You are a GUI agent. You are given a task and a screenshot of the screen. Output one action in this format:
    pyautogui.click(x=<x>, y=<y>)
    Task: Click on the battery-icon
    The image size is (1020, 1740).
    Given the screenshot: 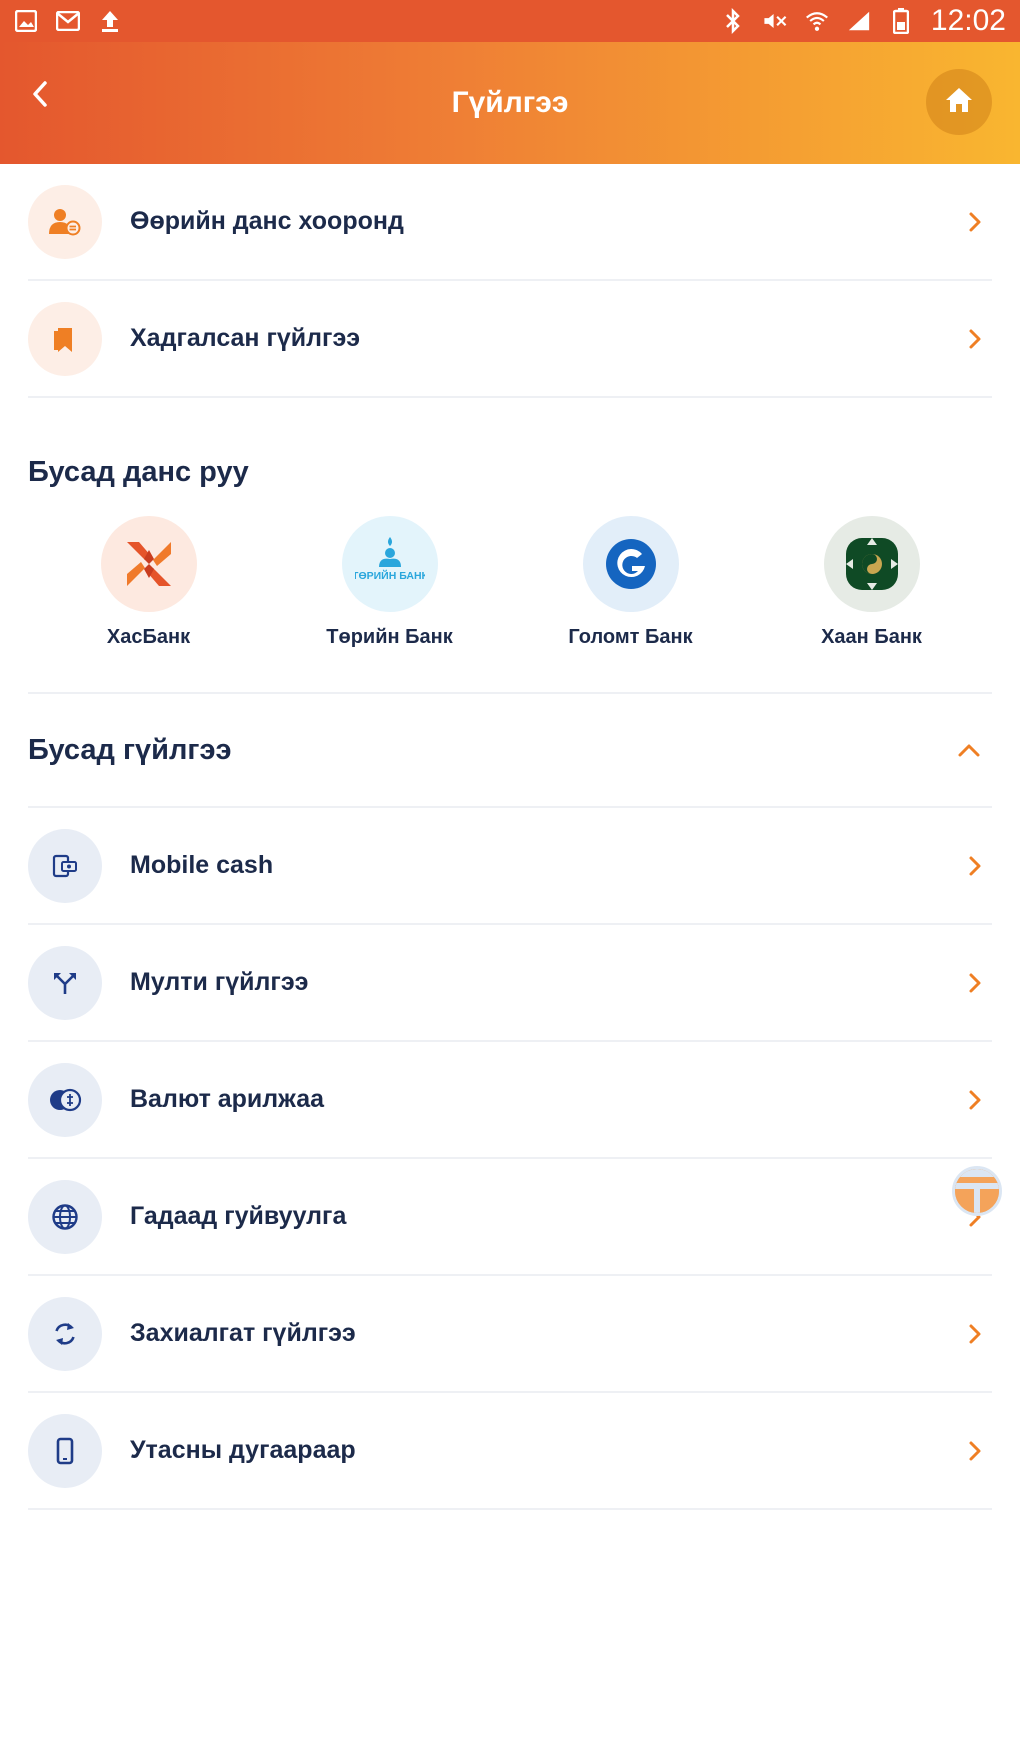 What is the action you would take?
    pyautogui.click(x=901, y=21)
    